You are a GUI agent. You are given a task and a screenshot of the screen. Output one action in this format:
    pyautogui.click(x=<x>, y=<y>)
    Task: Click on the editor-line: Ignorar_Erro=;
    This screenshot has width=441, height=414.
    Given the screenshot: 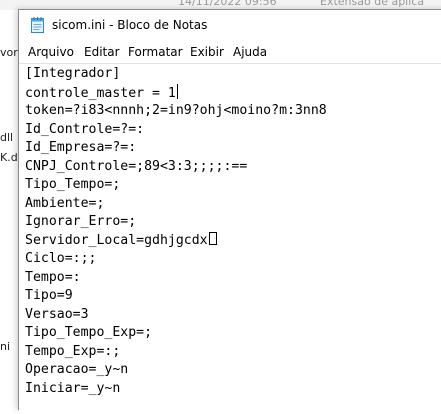 What is the action you would take?
    pyautogui.click(x=80, y=221)
    